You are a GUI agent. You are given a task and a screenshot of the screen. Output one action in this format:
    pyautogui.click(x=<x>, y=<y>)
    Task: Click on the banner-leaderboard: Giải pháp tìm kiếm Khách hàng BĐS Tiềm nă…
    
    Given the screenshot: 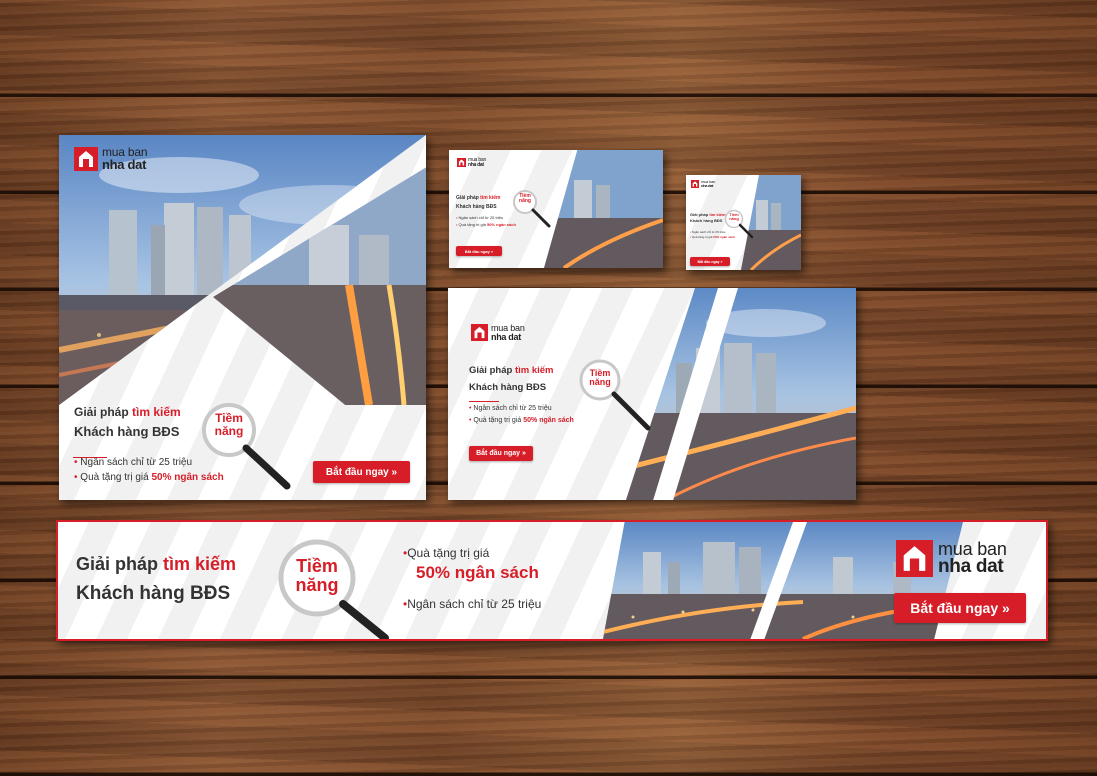 What is the action you would take?
    pyautogui.click(x=552, y=580)
    